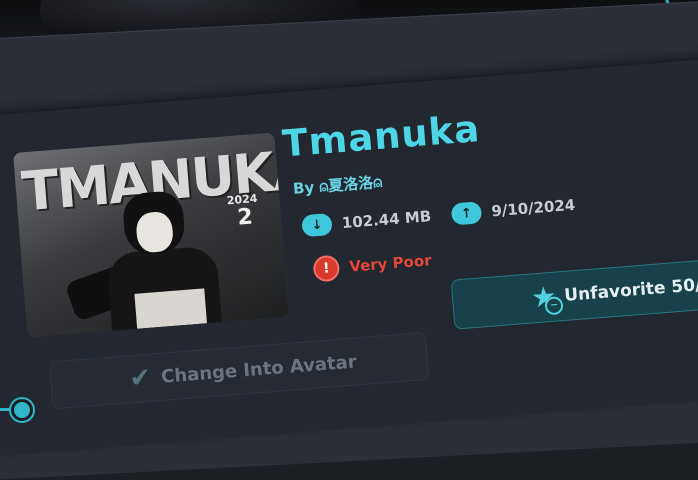 This screenshot has height=480, width=698. Describe the element at coordinates (259, 369) in the screenshot. I see `change-into-avatar-label: Change Into Avatar` at that location.